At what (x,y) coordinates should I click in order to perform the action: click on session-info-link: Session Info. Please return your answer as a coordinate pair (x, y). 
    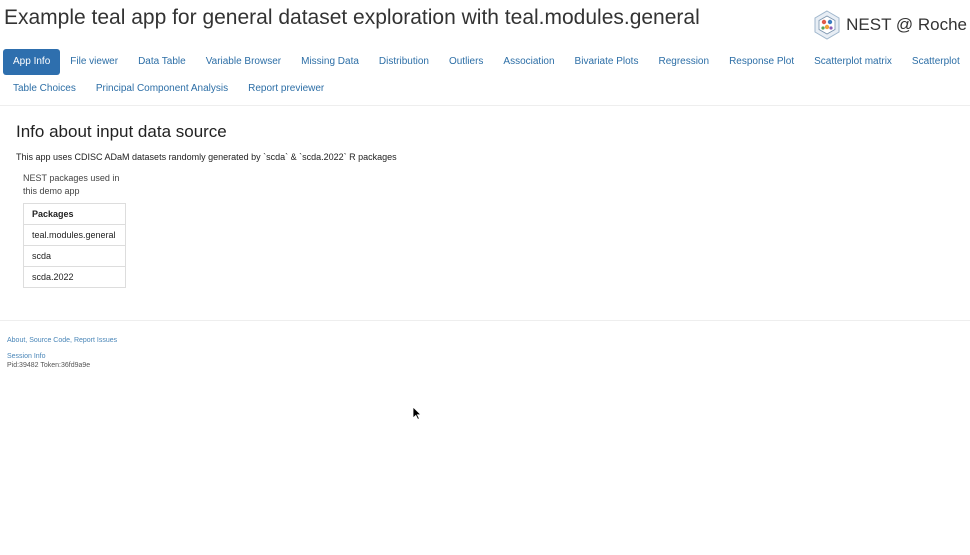
    Looking at the image, I should click on (26, 356).